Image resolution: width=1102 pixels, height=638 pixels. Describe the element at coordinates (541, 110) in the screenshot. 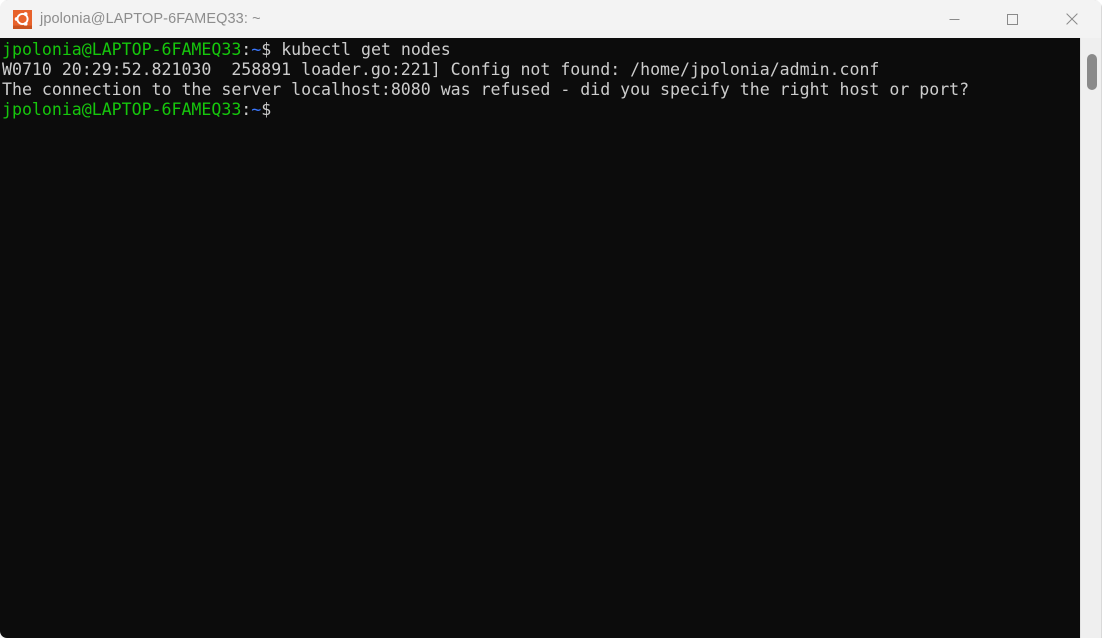

I see `line-prompt: jpolonia@LAPTOP-6FAMEQ33:~$` at that location.